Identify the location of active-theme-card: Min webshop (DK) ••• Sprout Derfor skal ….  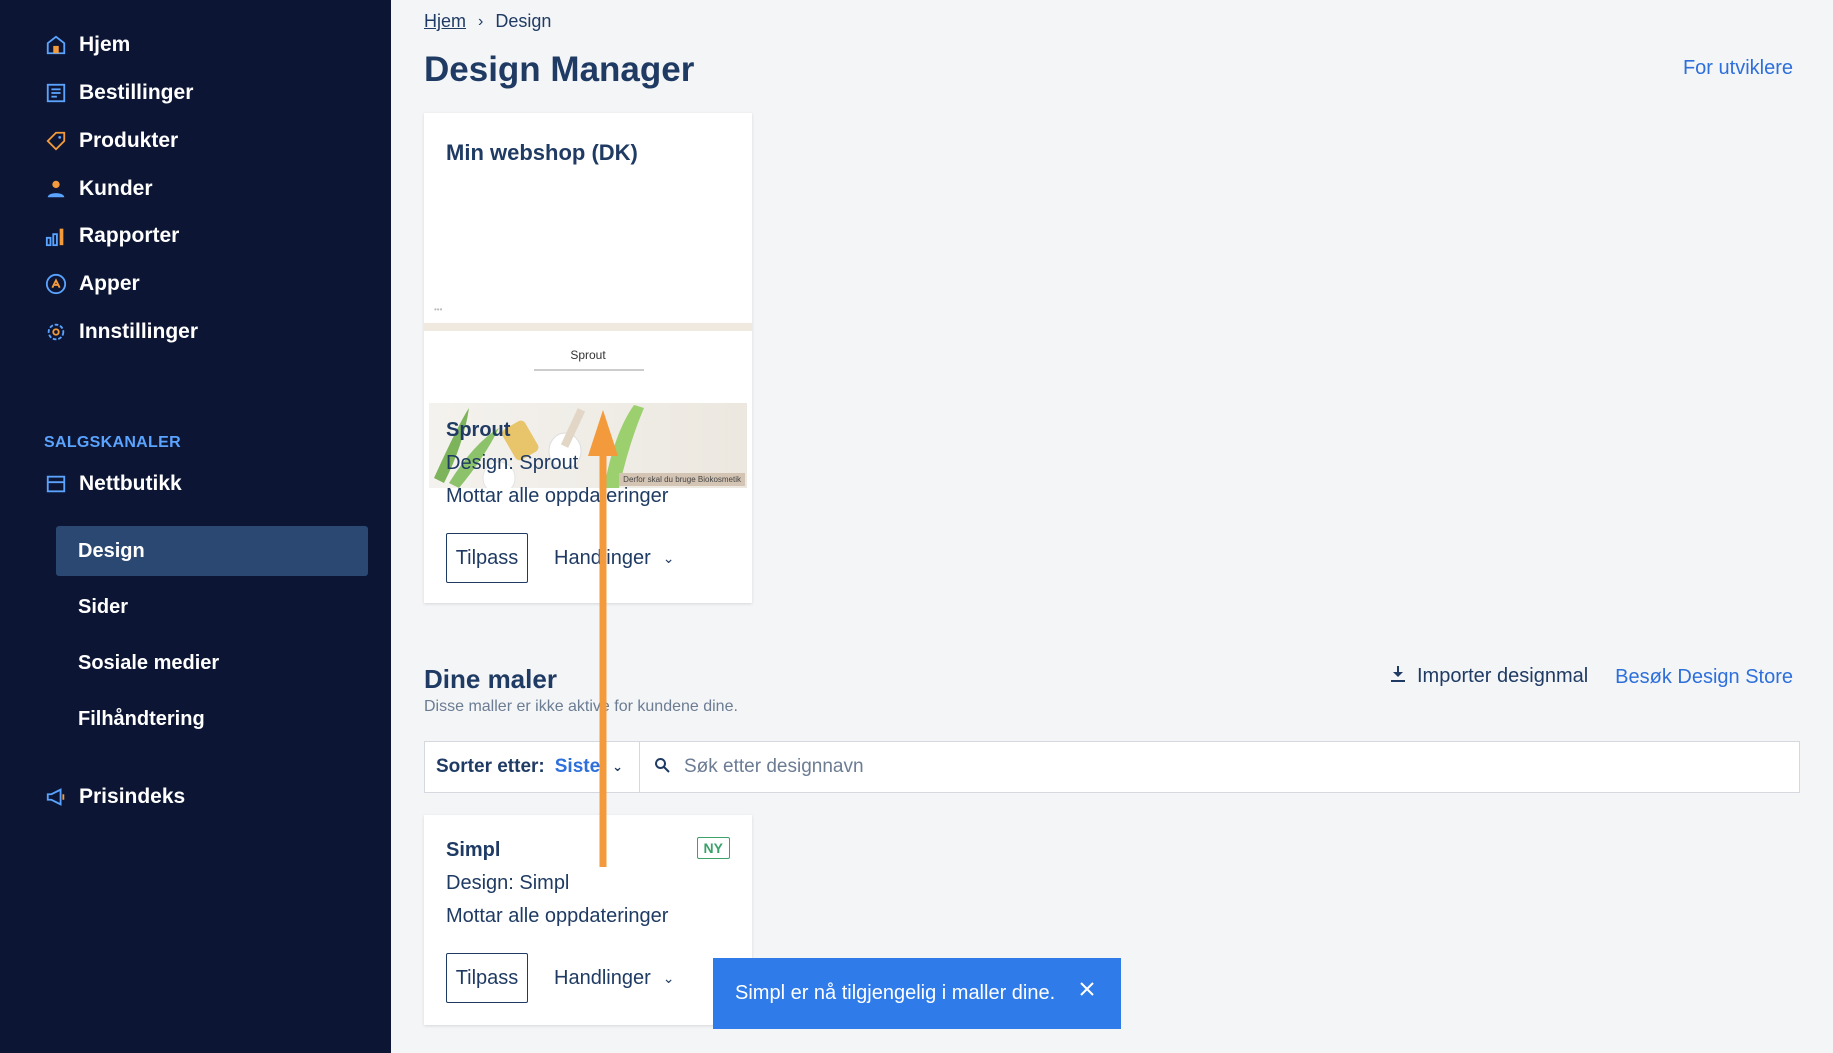
(588, 358).